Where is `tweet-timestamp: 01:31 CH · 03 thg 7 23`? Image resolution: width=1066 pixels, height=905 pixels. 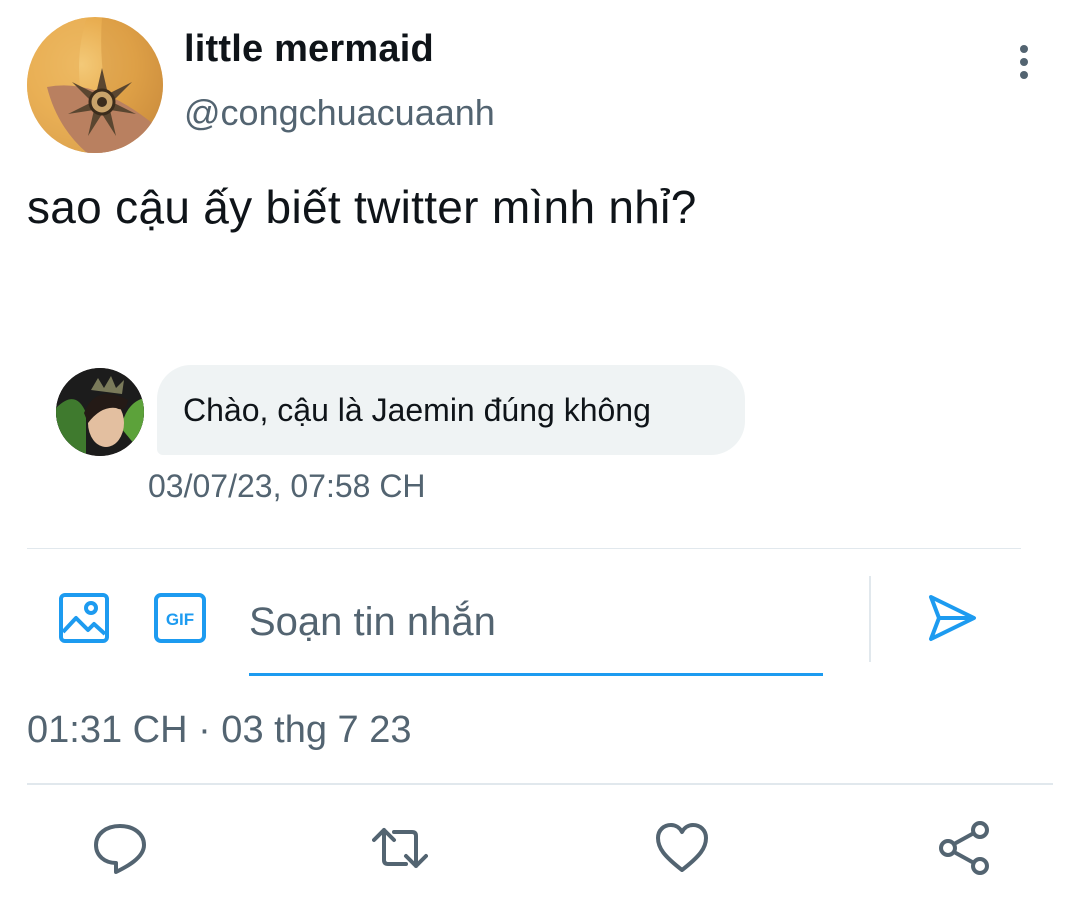
tweet-timestamp: 01:31 CH · 03 thg 7 23 is located at coordinates (219, 730).